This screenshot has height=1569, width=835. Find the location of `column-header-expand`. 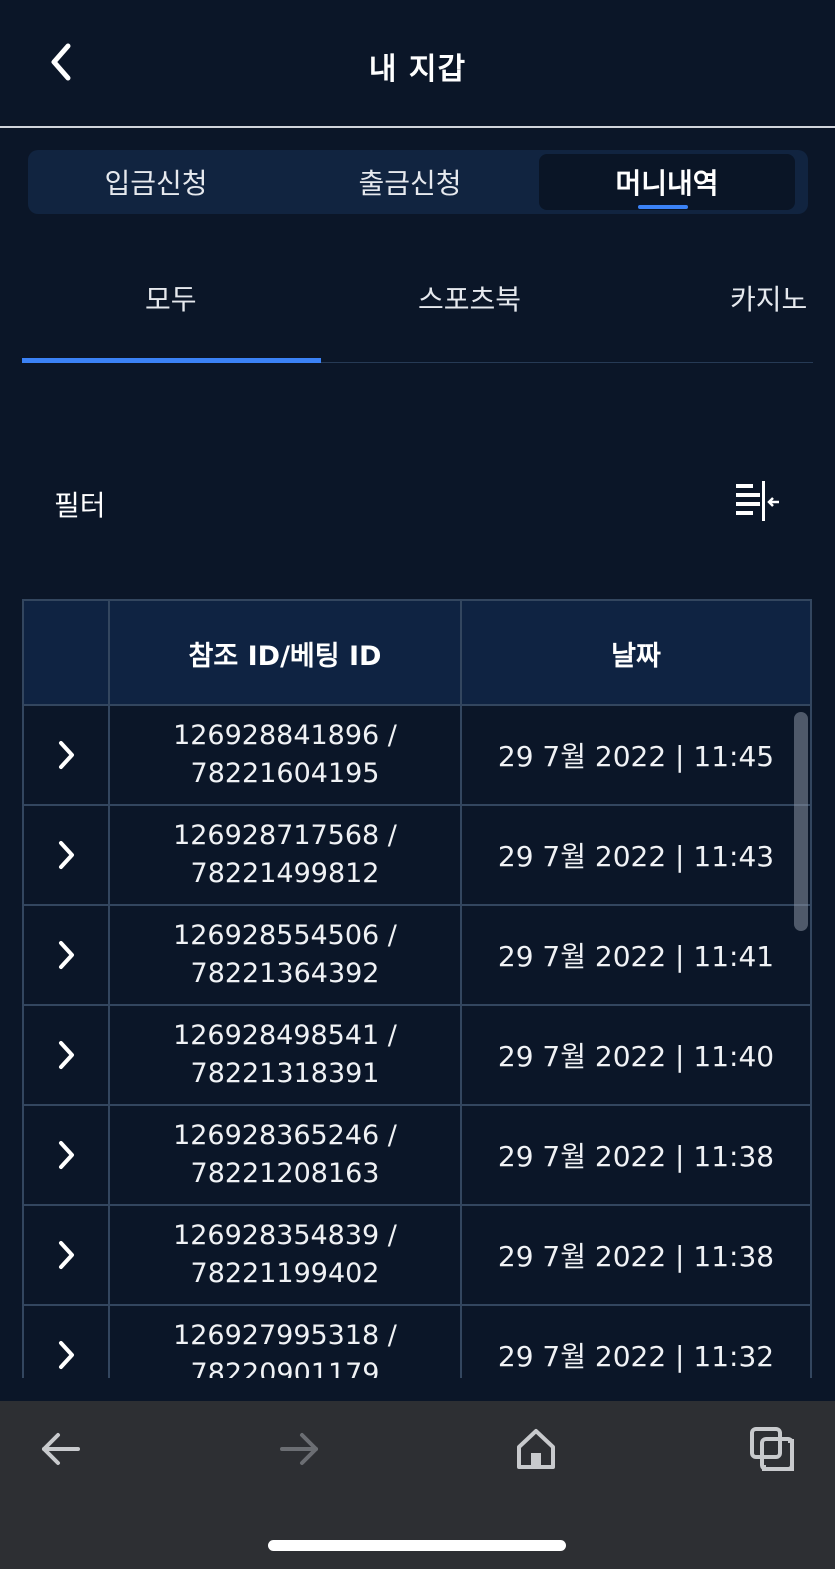

column-header-expand is located at coordinates (66, 653).